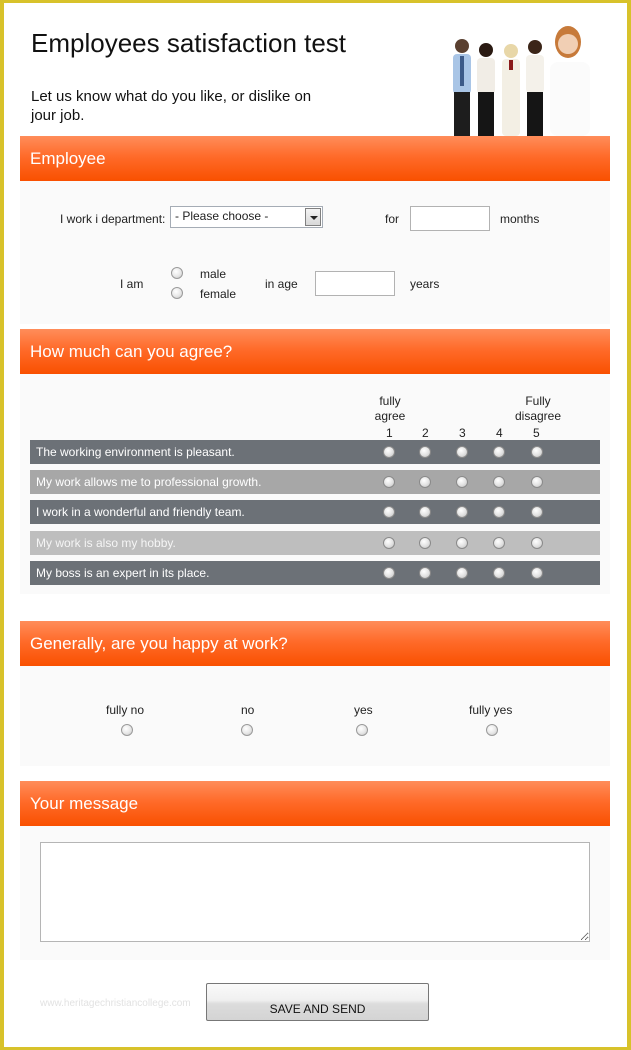 The height and width of the screenshot is (1050, 631). What do you see at coordinates (363, 710) in the screenshot?
I see `happy-label-yes: yes` at bounding box center [363, 710].